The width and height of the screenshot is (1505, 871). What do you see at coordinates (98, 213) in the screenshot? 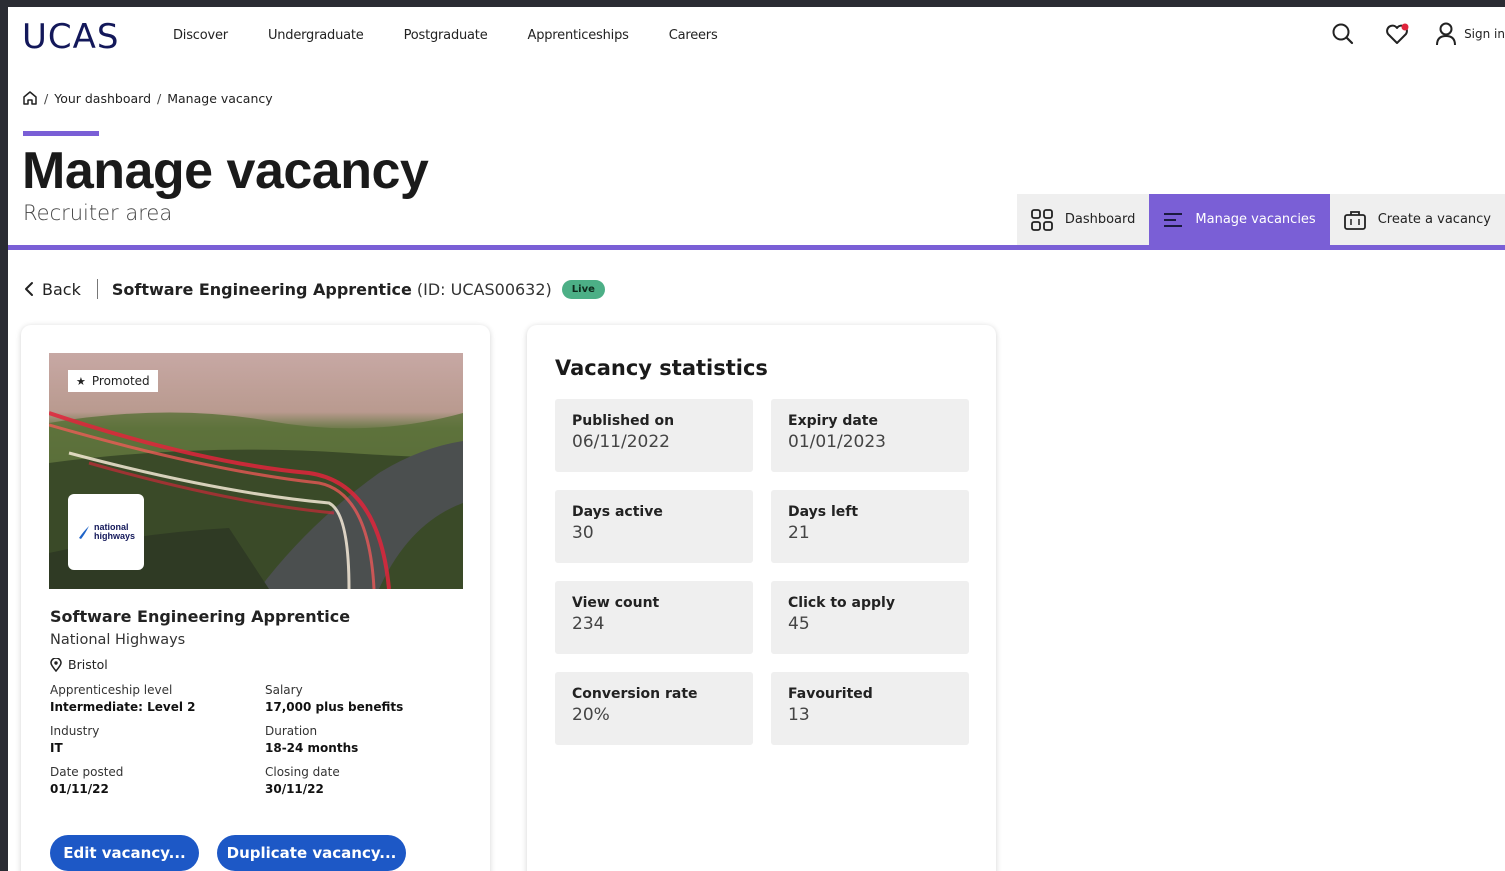
I see `page-subtitle: Recruiter area` at bounding box center [98, 213].